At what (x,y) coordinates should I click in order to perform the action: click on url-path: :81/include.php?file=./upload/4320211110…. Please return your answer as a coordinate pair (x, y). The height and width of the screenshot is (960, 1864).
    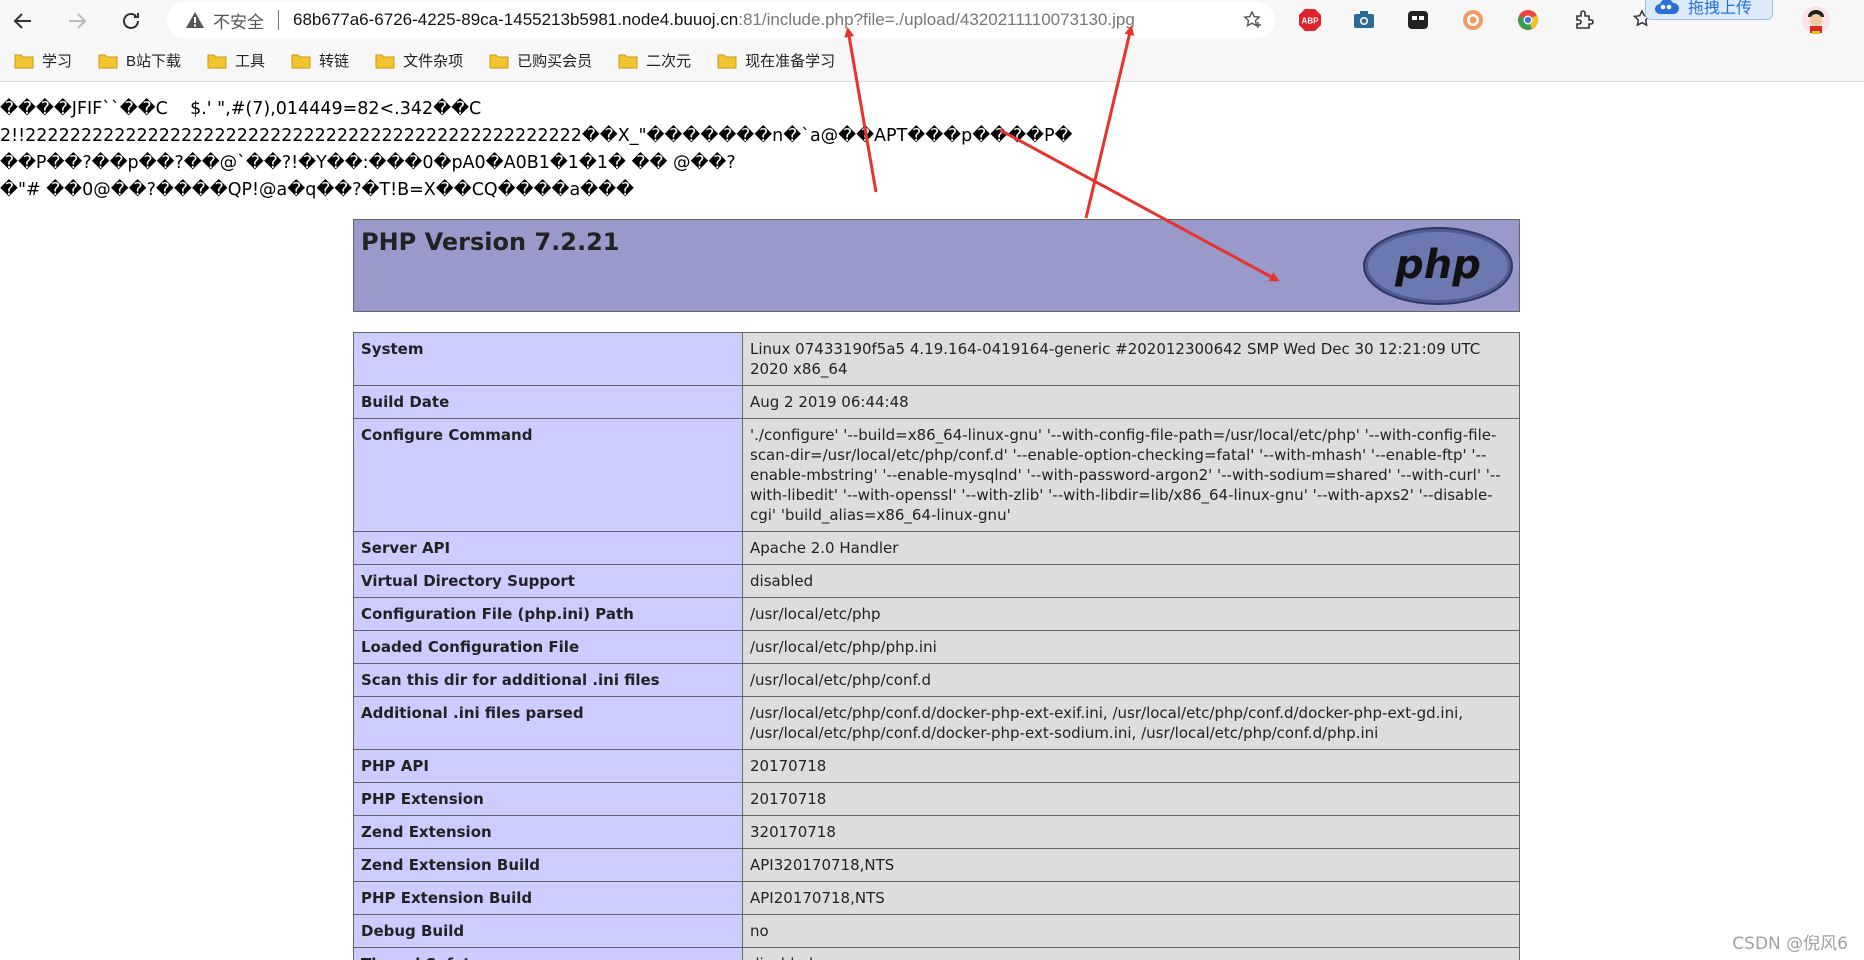
    Looking at the image, I should click on (936, 19).